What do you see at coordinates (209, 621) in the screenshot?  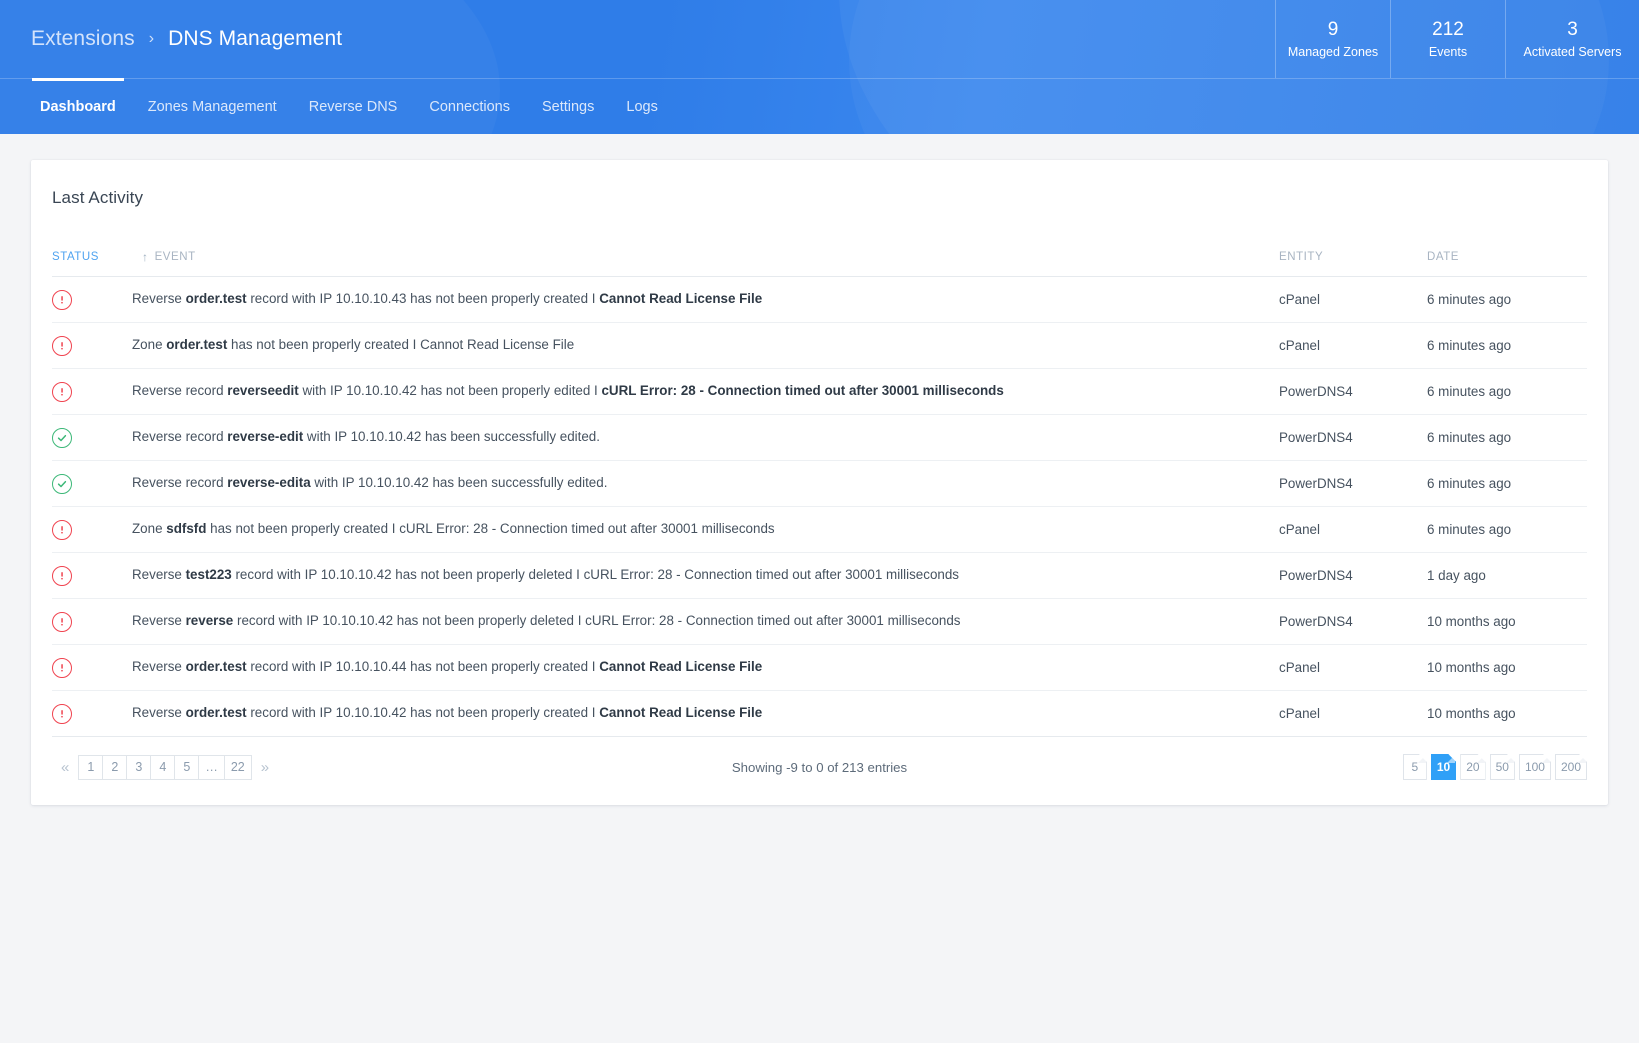 I see `row-event-target: reverse` at bounding box center [209, 621].